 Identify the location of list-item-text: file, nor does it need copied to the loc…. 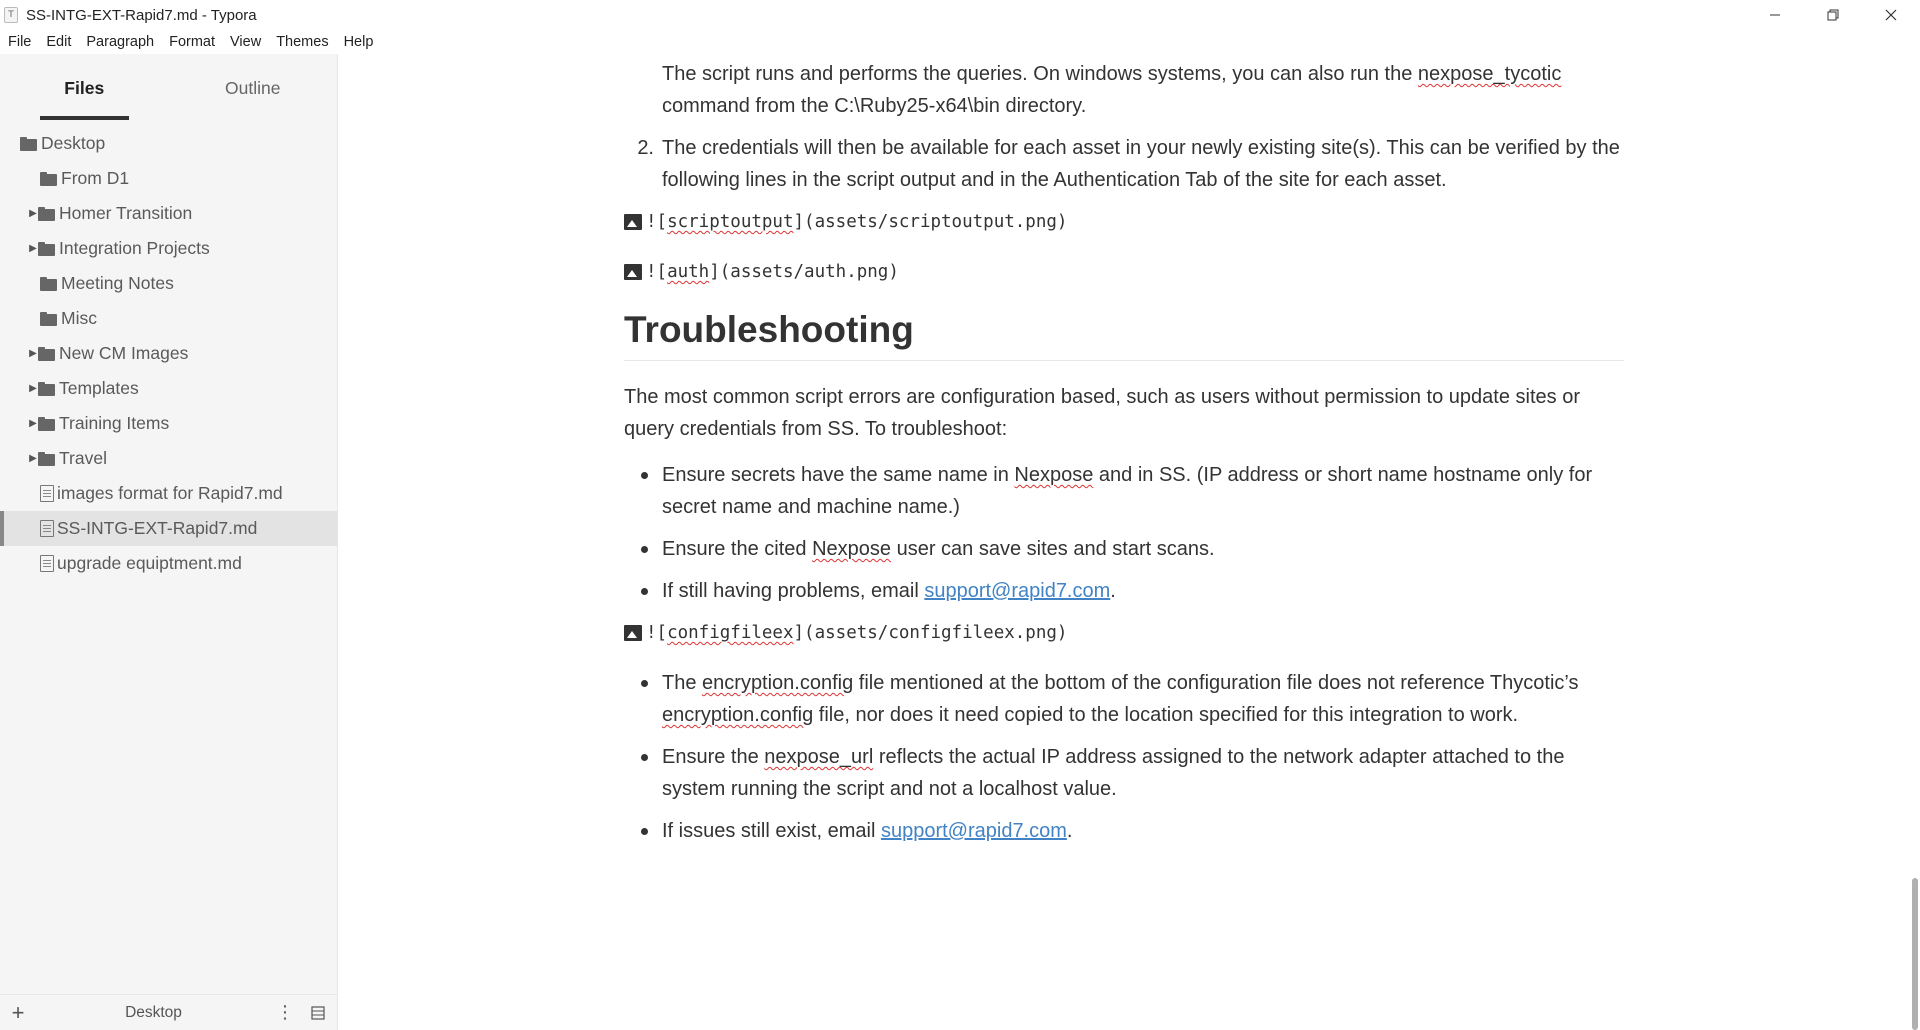
(1166, 715).